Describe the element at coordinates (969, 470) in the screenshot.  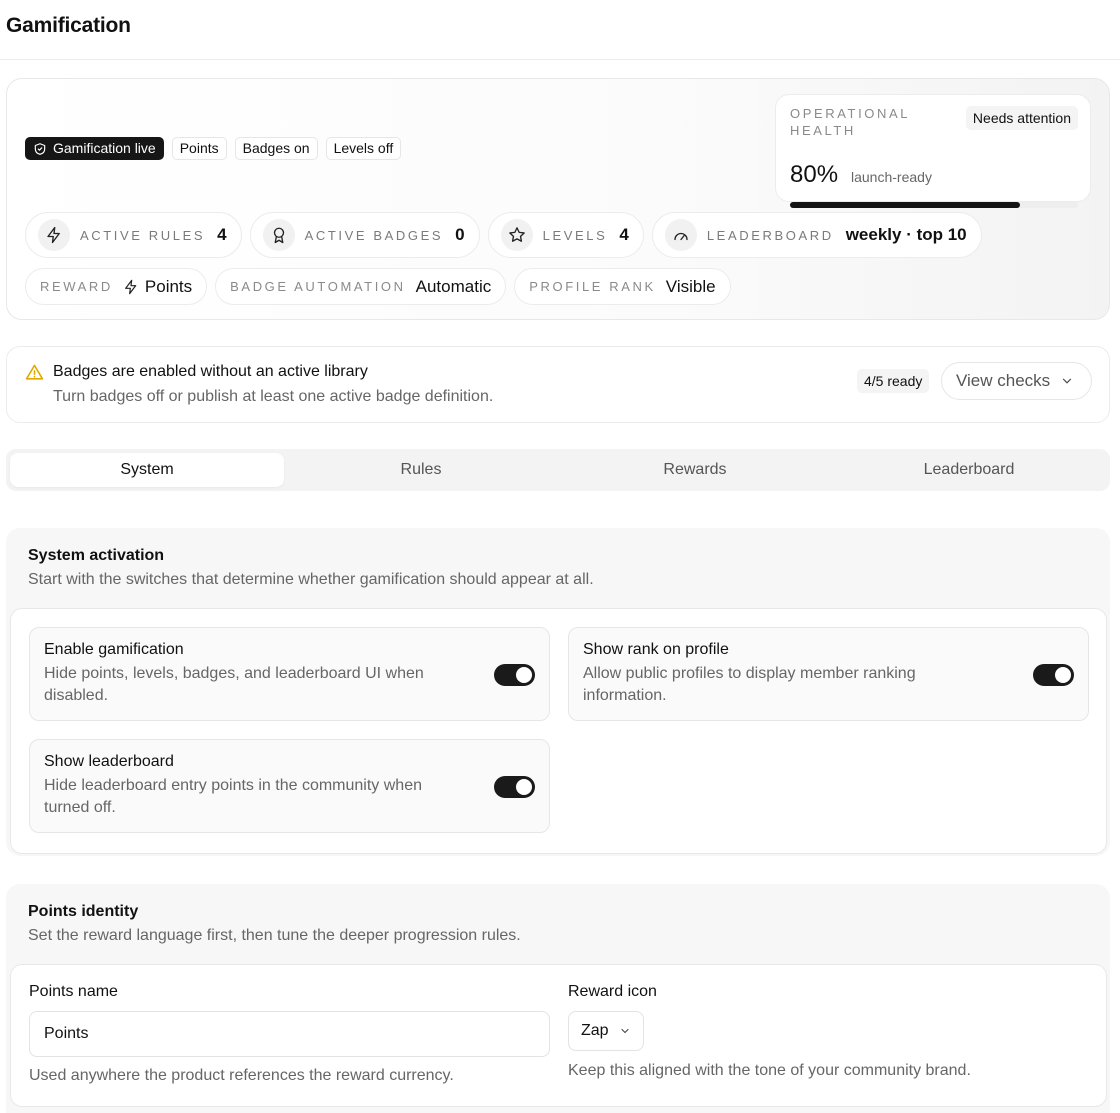
I see `tab-leaderboard: Leaderboard` at that location.